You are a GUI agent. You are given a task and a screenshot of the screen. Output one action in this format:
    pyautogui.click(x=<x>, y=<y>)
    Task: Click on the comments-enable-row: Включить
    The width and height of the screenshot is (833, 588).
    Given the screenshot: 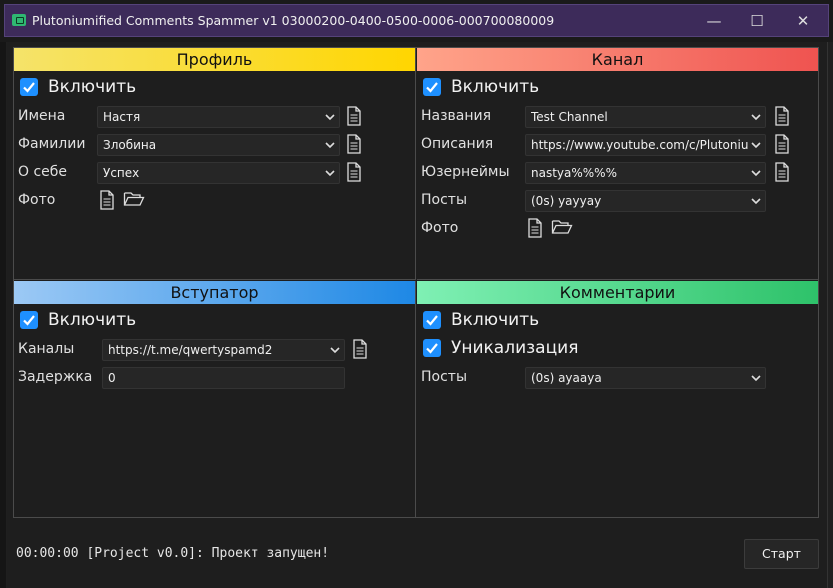 What is the action you would take?
    pyautogui.click(x=617, y=321)
    